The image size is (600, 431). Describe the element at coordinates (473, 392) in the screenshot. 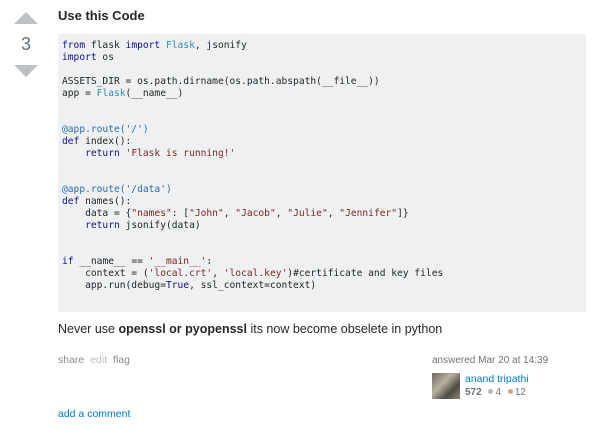

I see `reputation-score: 572` at that location.